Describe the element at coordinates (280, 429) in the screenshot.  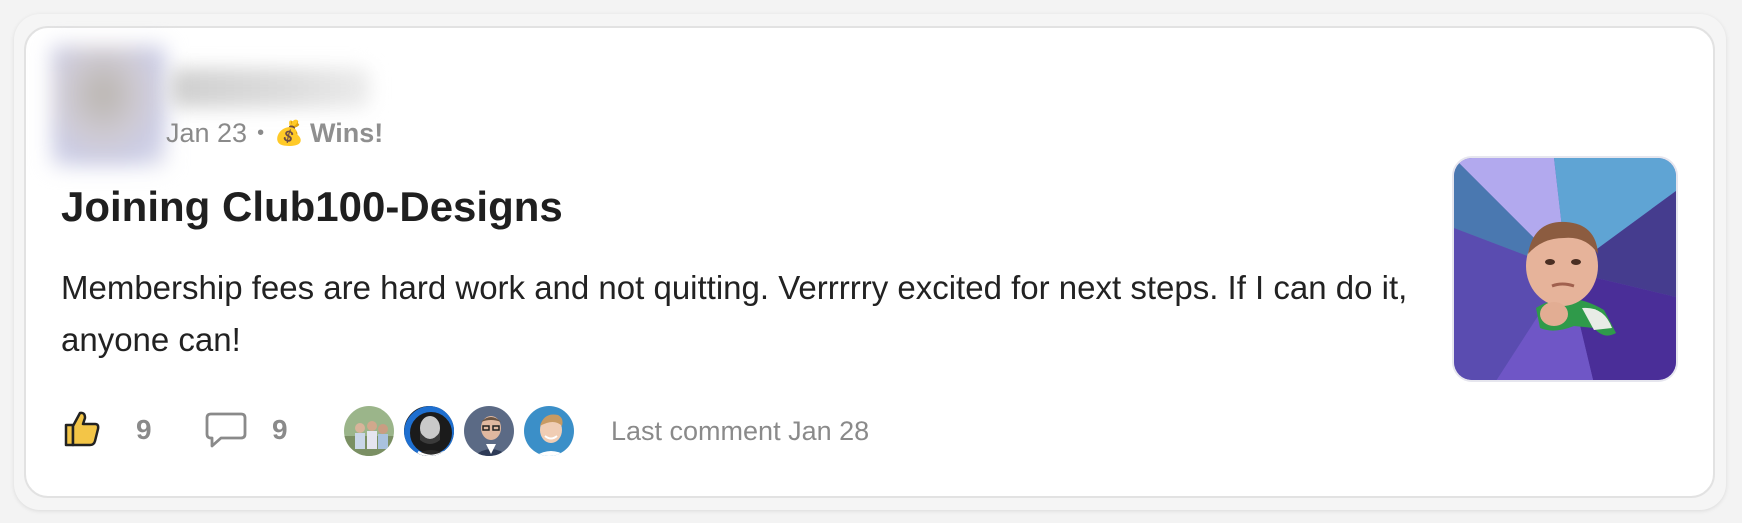
I see `comment-count: 9` at that location.